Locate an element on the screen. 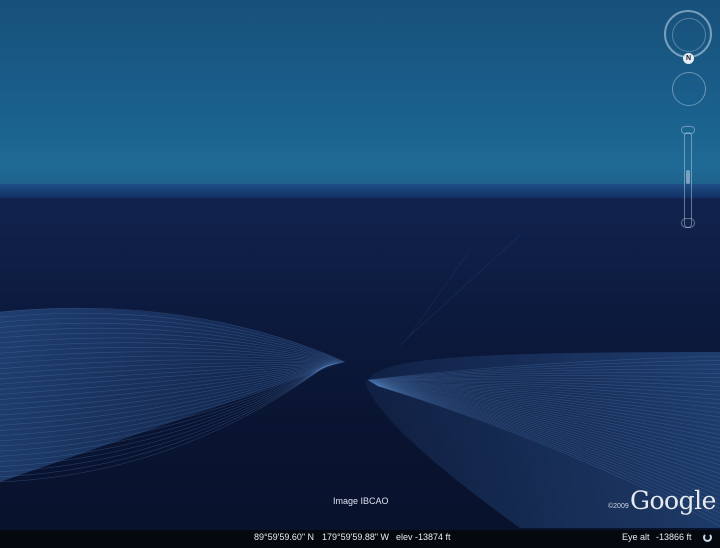  north-button: N is located at coordinates (688, 58).